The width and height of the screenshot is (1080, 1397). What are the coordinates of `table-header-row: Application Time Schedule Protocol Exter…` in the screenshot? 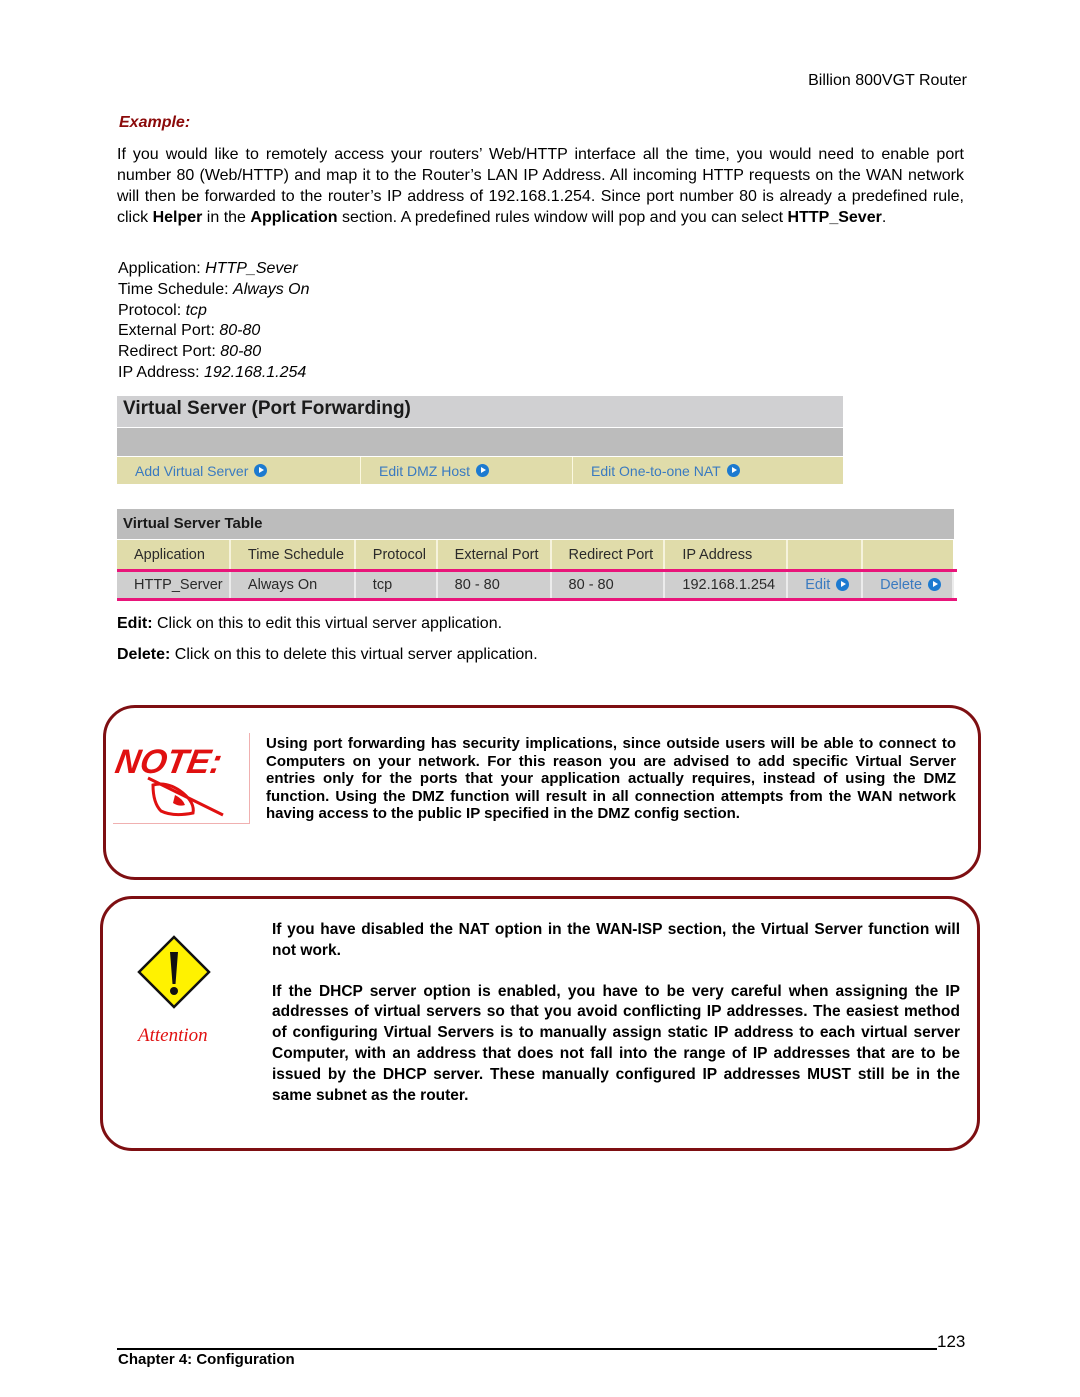 It's located at (535, 555).